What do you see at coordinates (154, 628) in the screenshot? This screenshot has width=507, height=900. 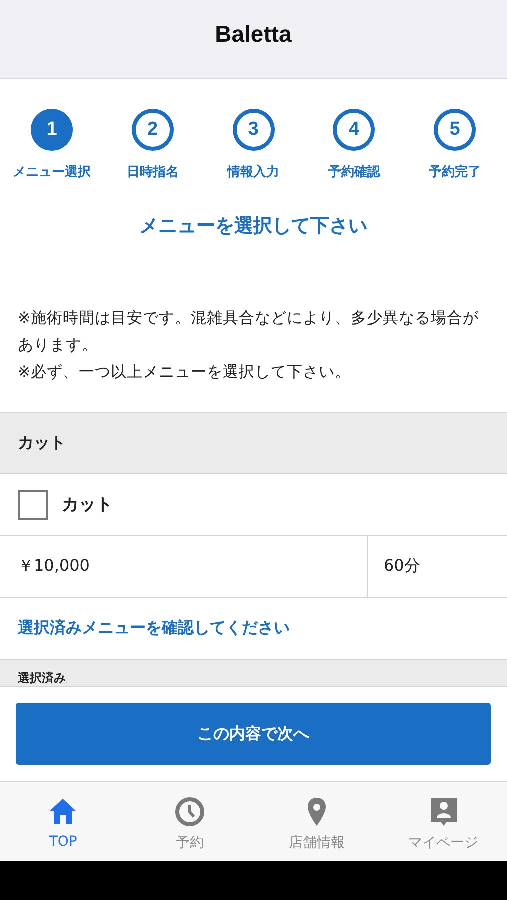 I see `confirm-link: 選択済みメニューを確認してください` at bounding box center [154, 628].